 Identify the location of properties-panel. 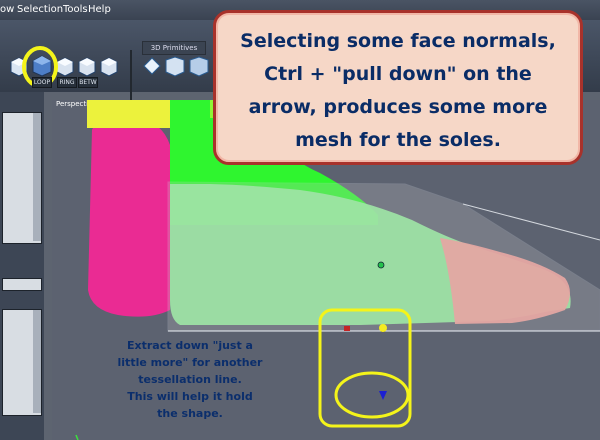
(22, 362).